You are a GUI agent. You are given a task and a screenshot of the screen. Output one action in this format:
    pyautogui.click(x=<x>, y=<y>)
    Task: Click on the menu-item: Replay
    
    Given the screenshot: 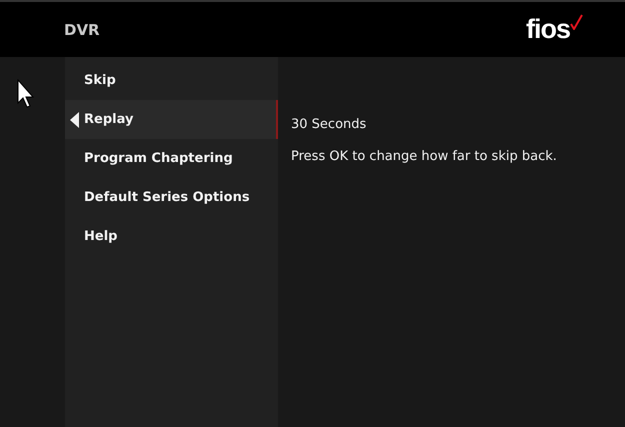 What is the action you would take?
    pyautogui.click(x=171, y=119)
    